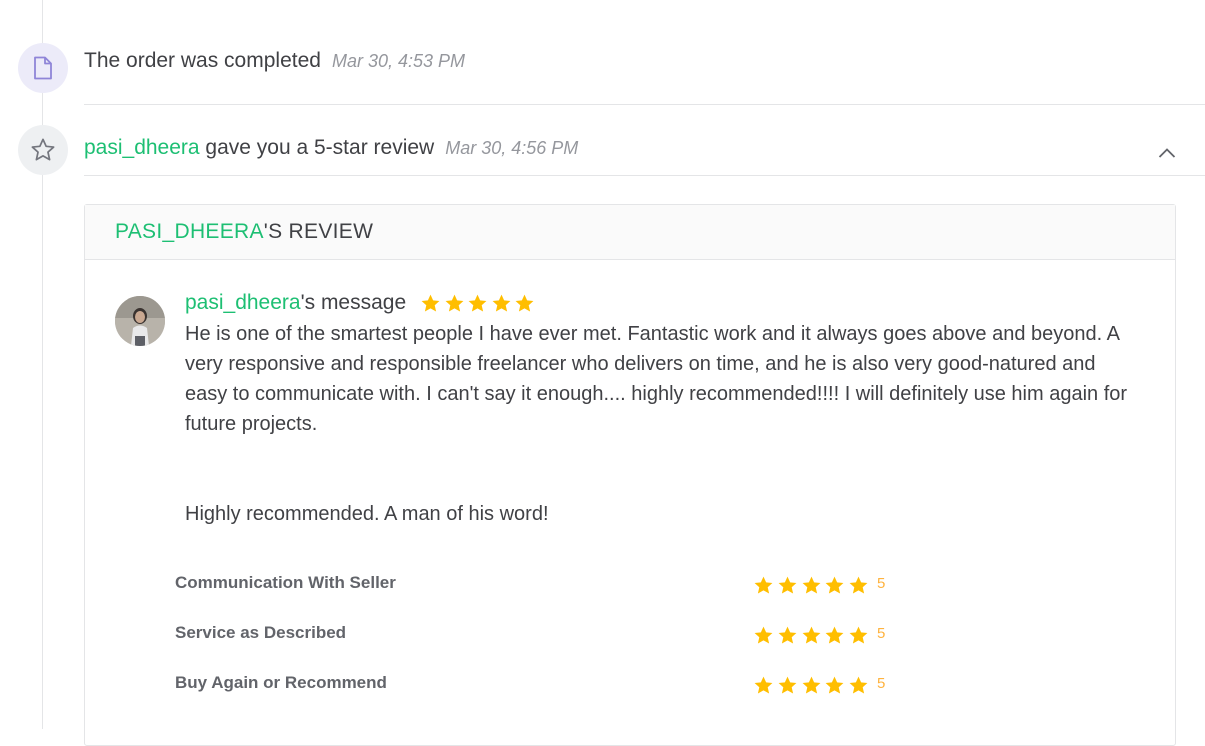 This screenshot has width=1205, height=746. Describe the element at coordinates (42, 364) in the screenshot. I see `timeline-line` at that location.